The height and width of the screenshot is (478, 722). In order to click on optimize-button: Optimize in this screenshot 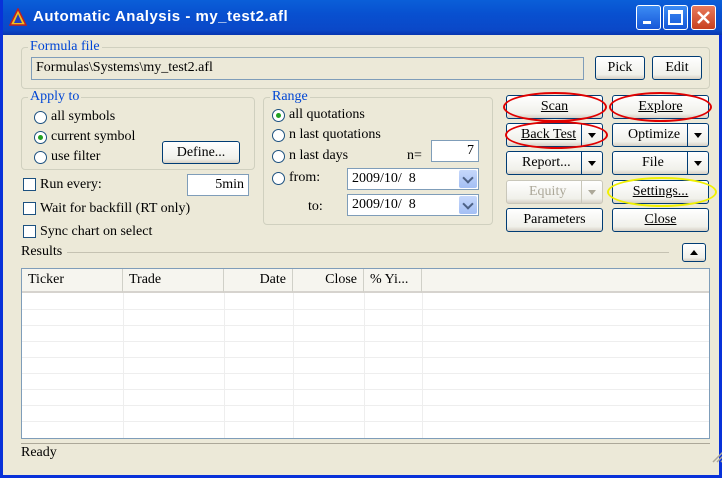, I will do `click(660, 135)`.